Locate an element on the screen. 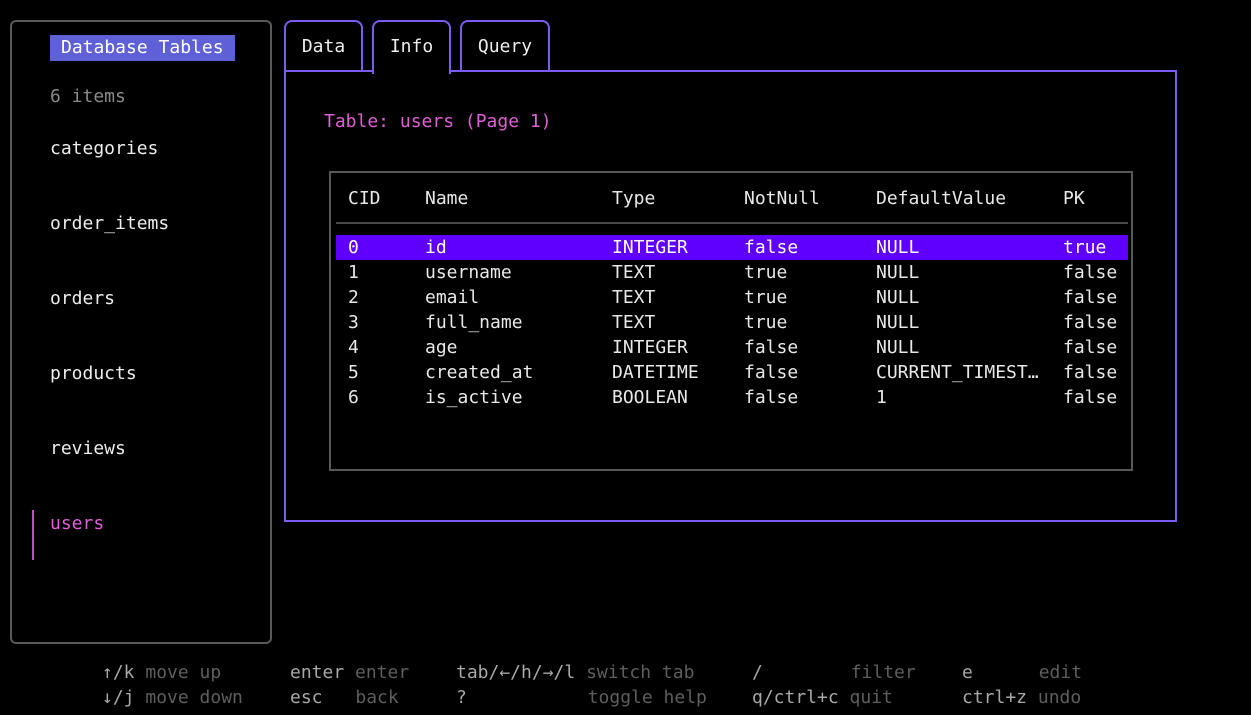 This screenshot has width=1251, height=715. header-name: Name is located at coordinates (447, 198).